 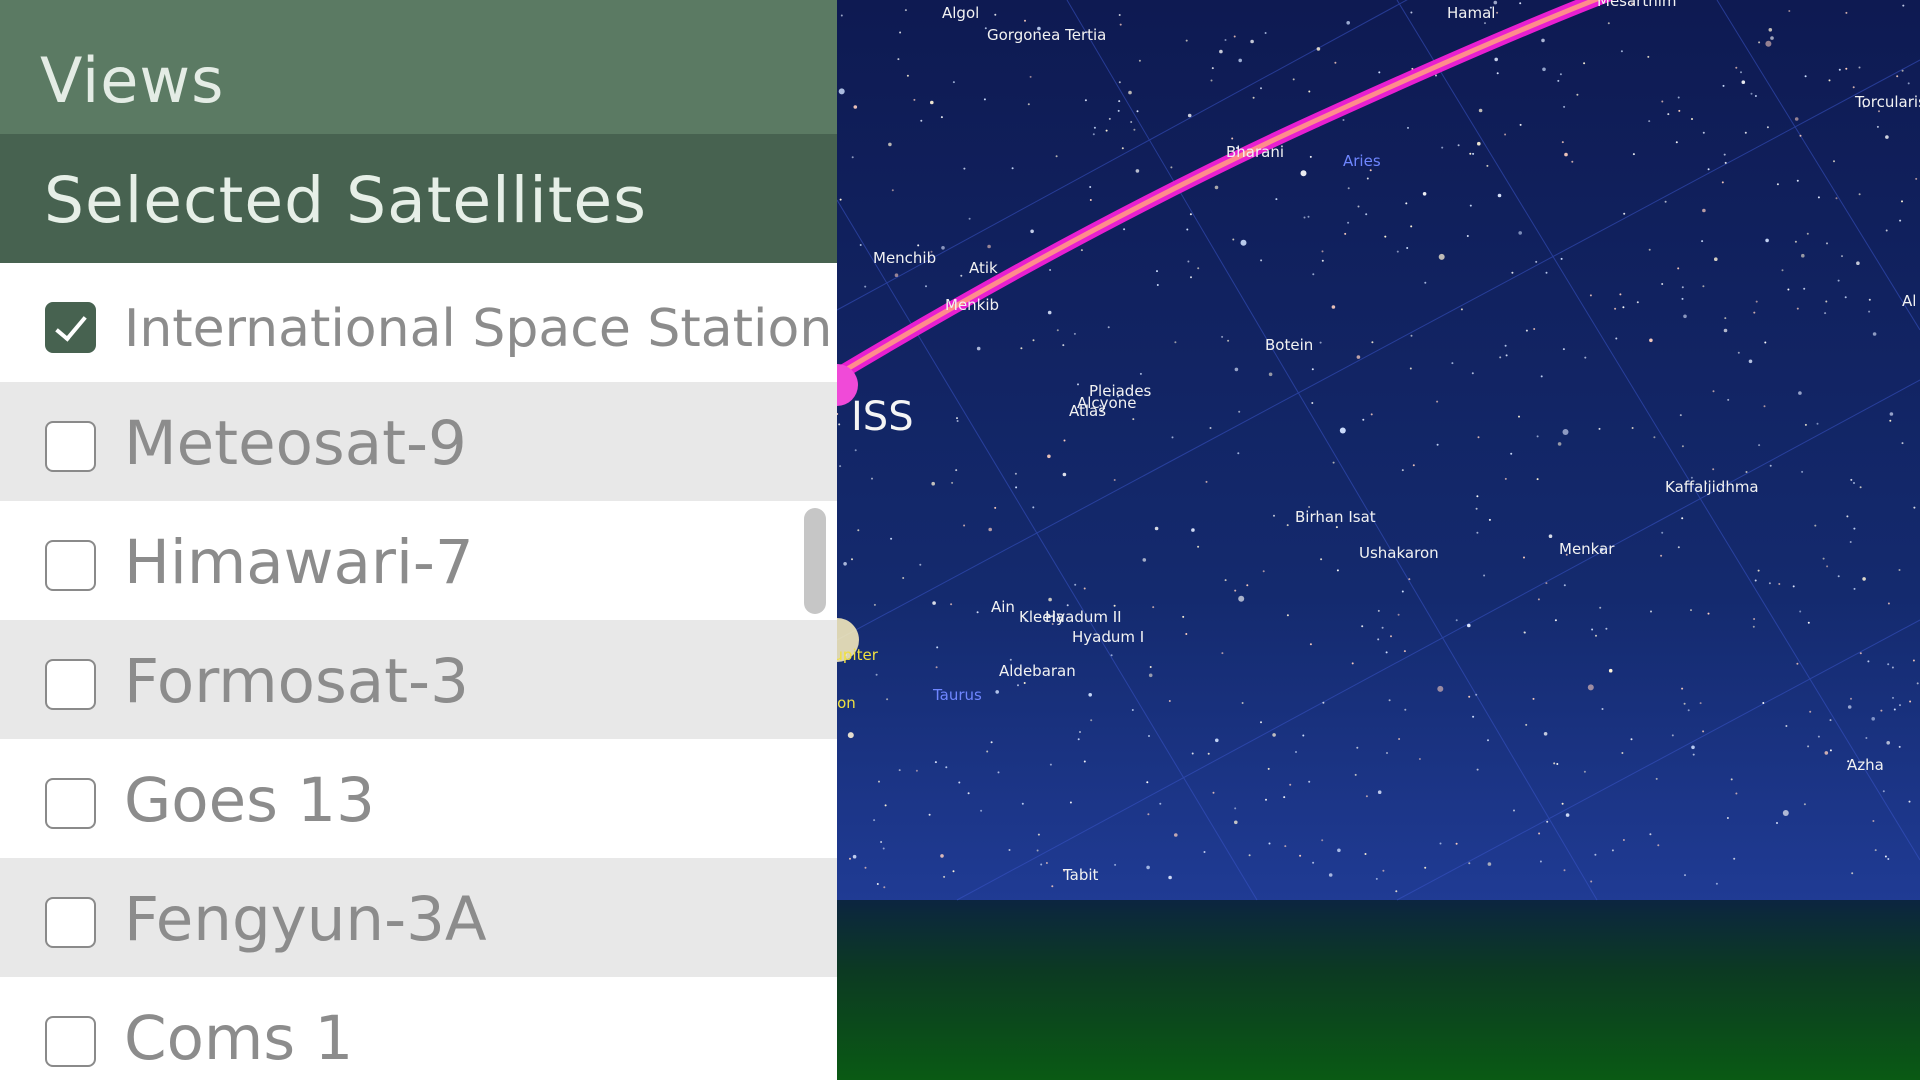 I want to click on constellation-label-taurus: Taurus, so click(x=957, y=695).